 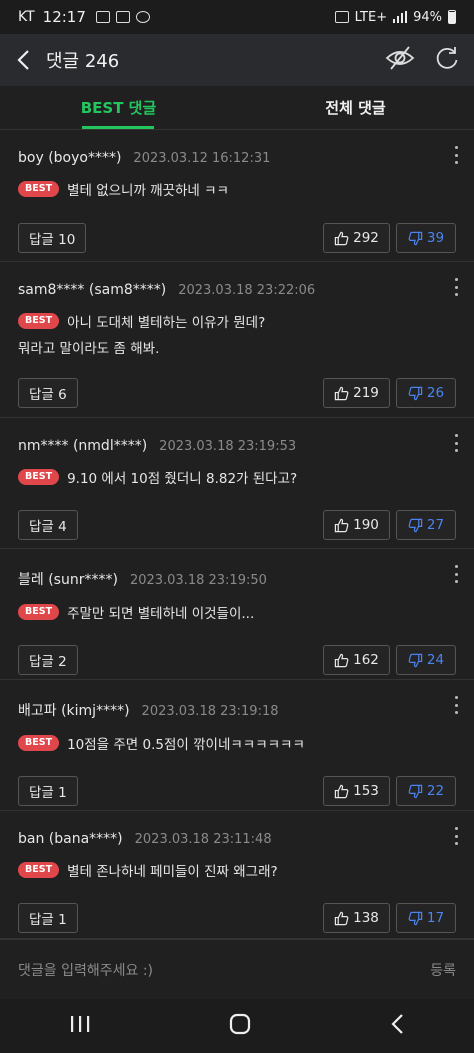 I want to click on comment-text: 9.10 에서 10점 줬더니 8.82가 된다고?, so click(x=182, y=479).